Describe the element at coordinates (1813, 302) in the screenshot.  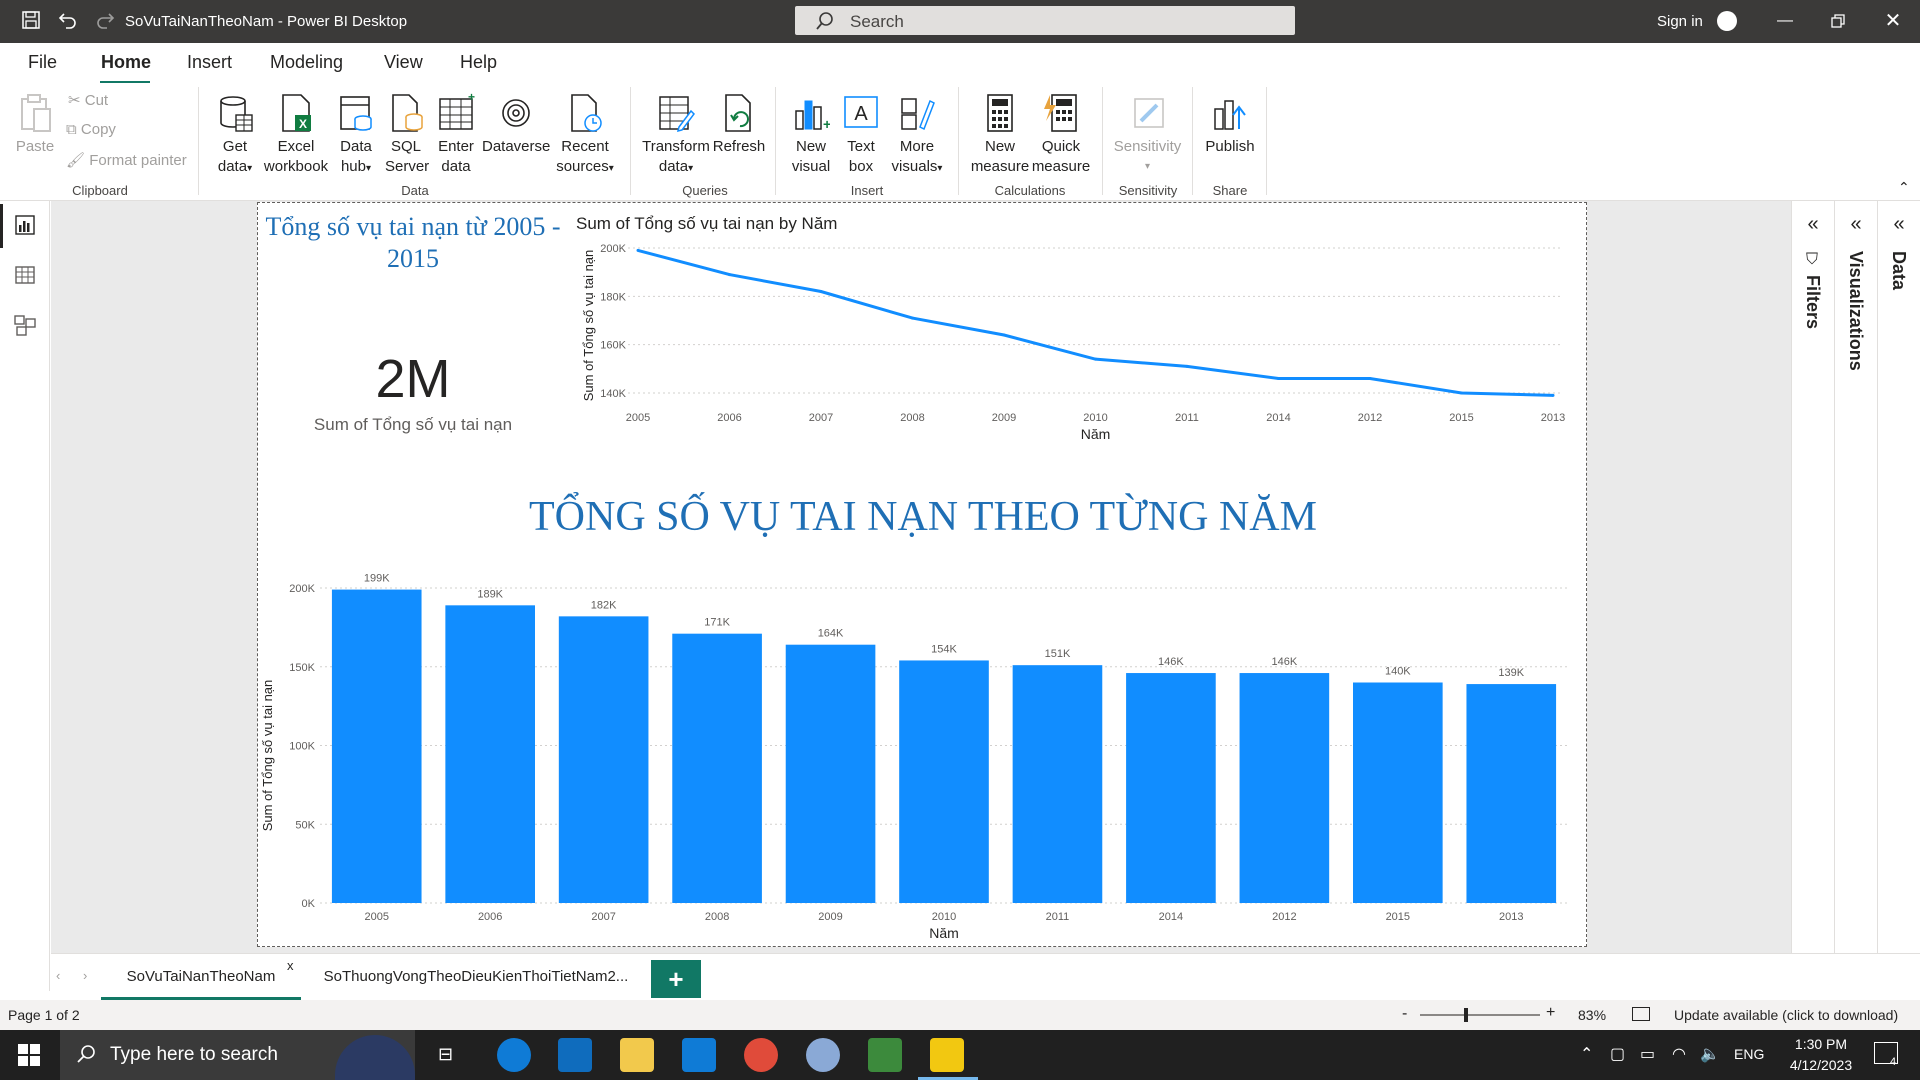
I see `filters-label: Filters` at that location.